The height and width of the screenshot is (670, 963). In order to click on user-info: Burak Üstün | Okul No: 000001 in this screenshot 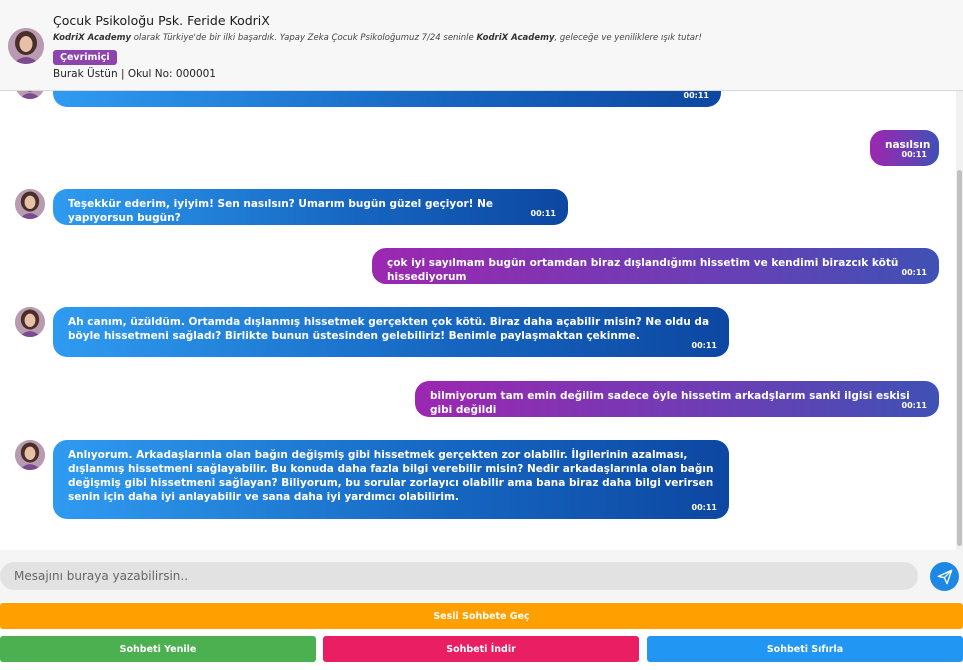, I will do `click(134, 74)`.